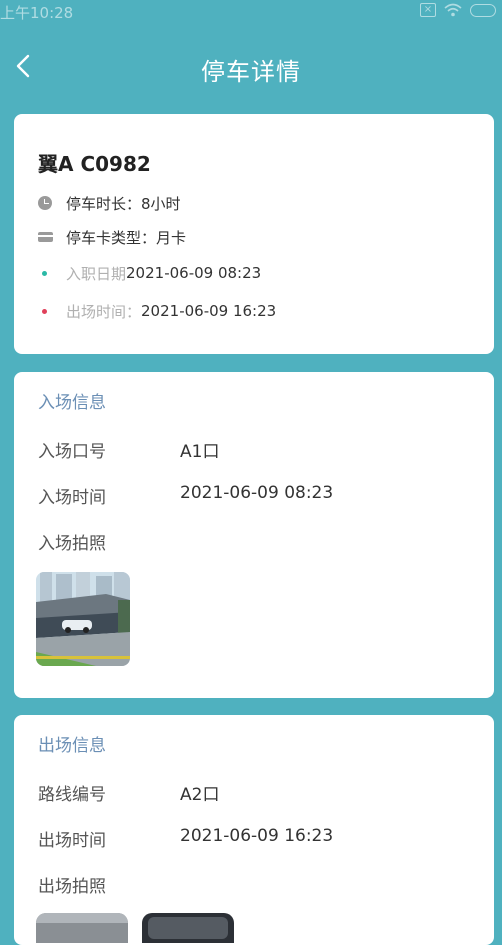 This screenshot has width=502, height=945. I want to click on close-box-icon: ×, so click(428, 10).